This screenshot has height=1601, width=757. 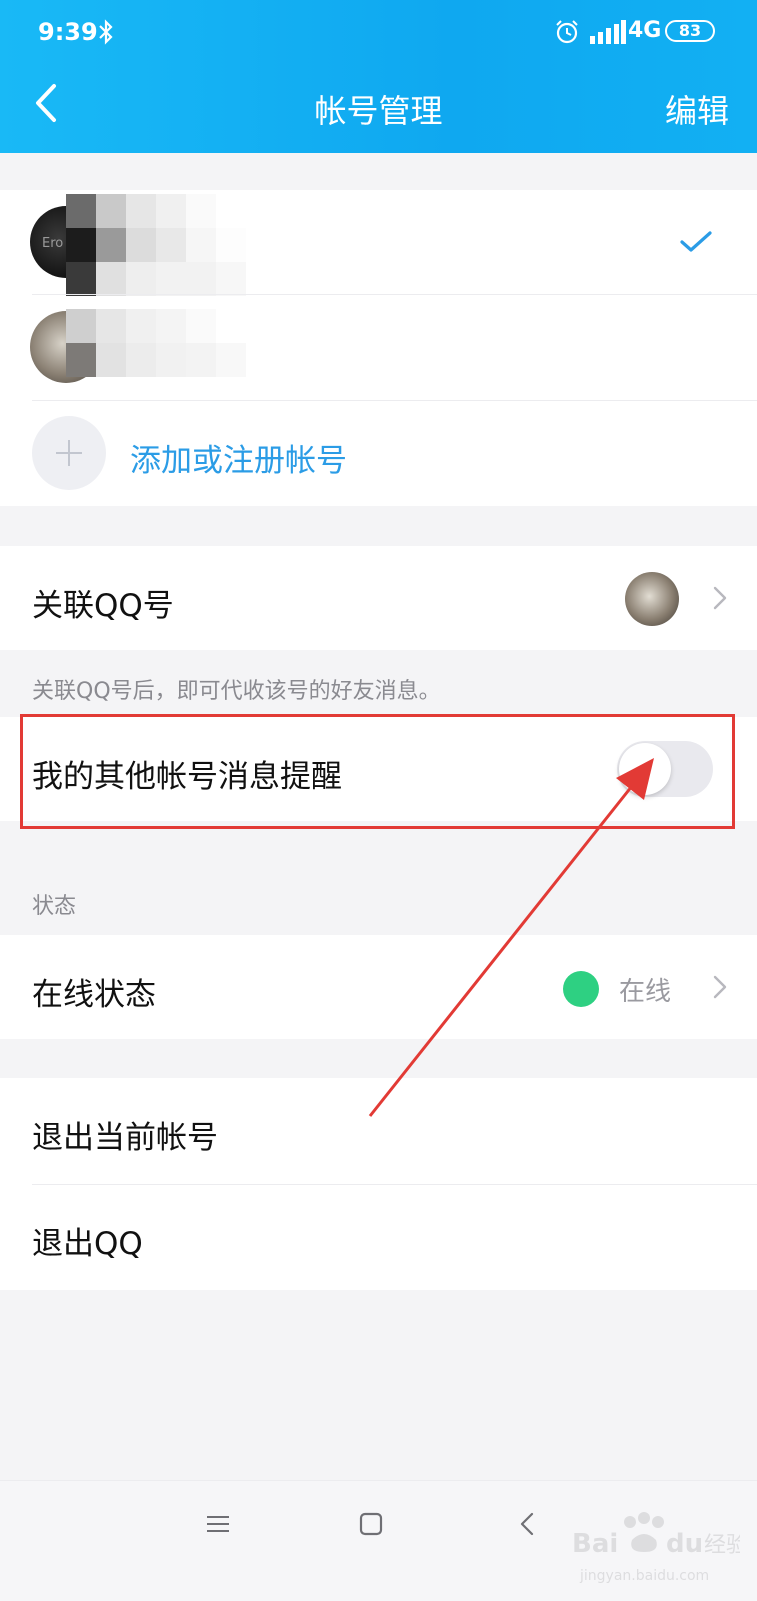 What do you see at coordinates (511, 937) in the screenshot?
I see `annotation-arrow` at bounding box center [511, 937].